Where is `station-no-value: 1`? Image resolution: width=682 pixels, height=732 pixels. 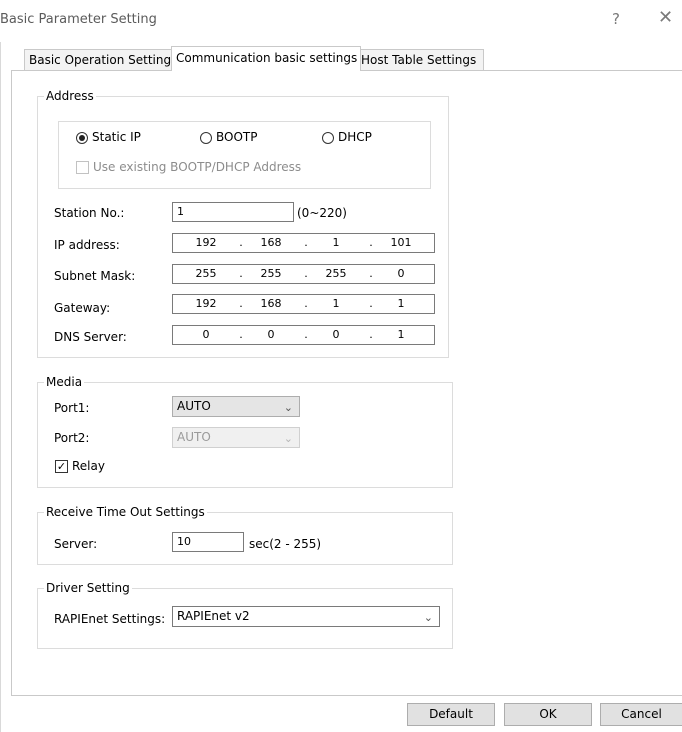
station-no-value: 1 is located at coordinates (180, 211).